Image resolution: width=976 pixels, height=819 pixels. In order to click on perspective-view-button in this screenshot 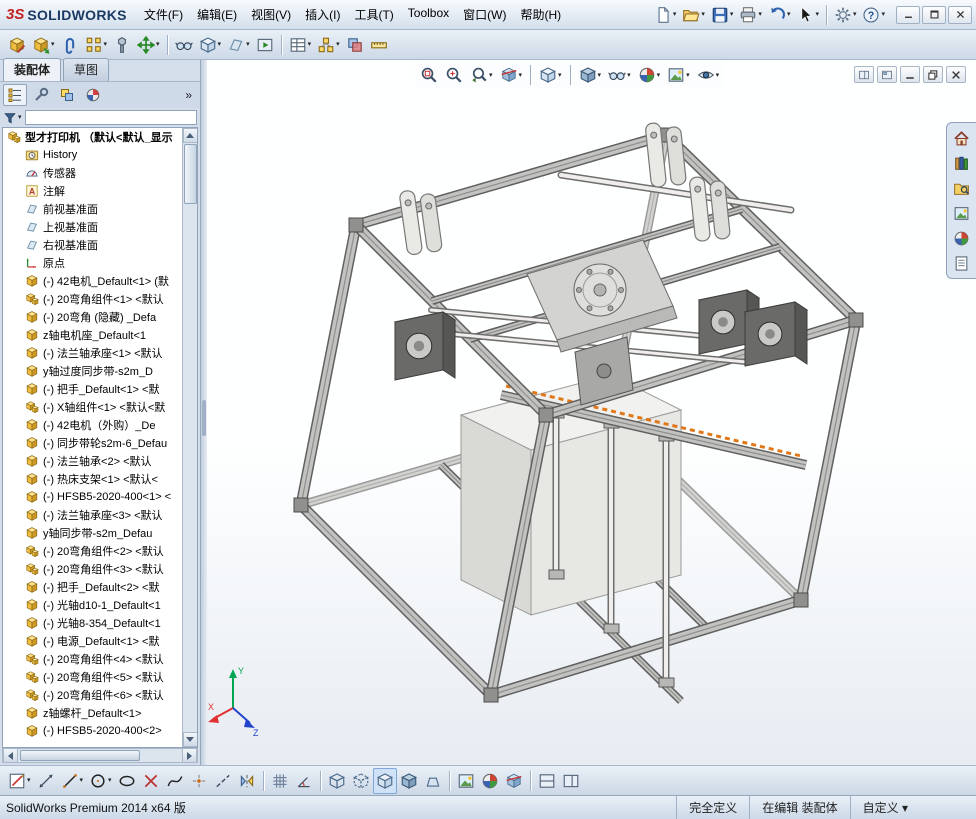, I will do `click(433, 781)`.